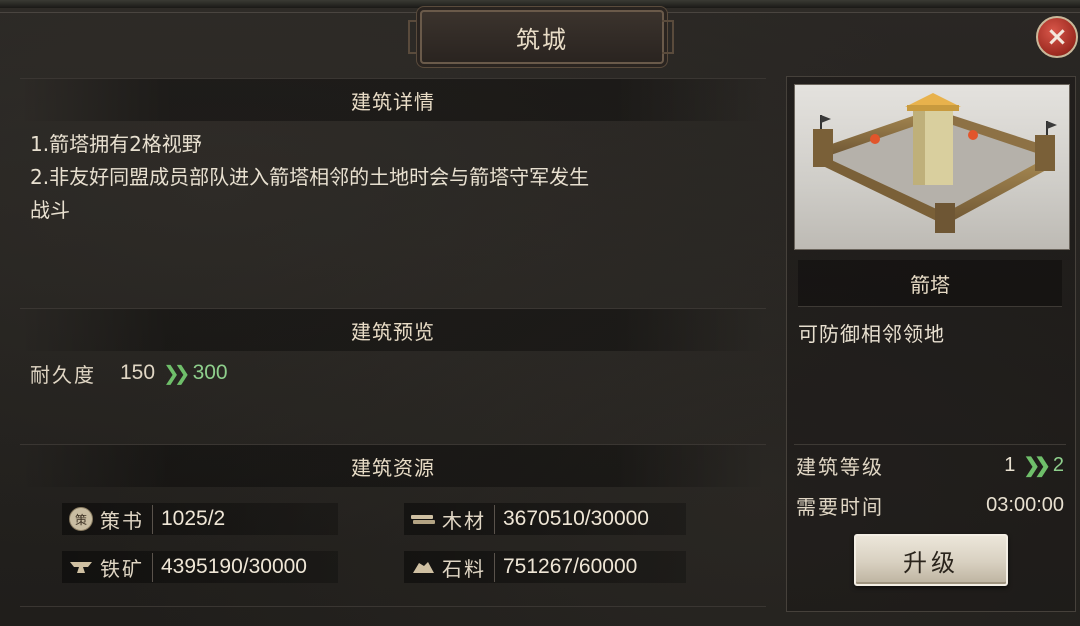  I want to click on building-name: 箭塔, so click(930, 283).